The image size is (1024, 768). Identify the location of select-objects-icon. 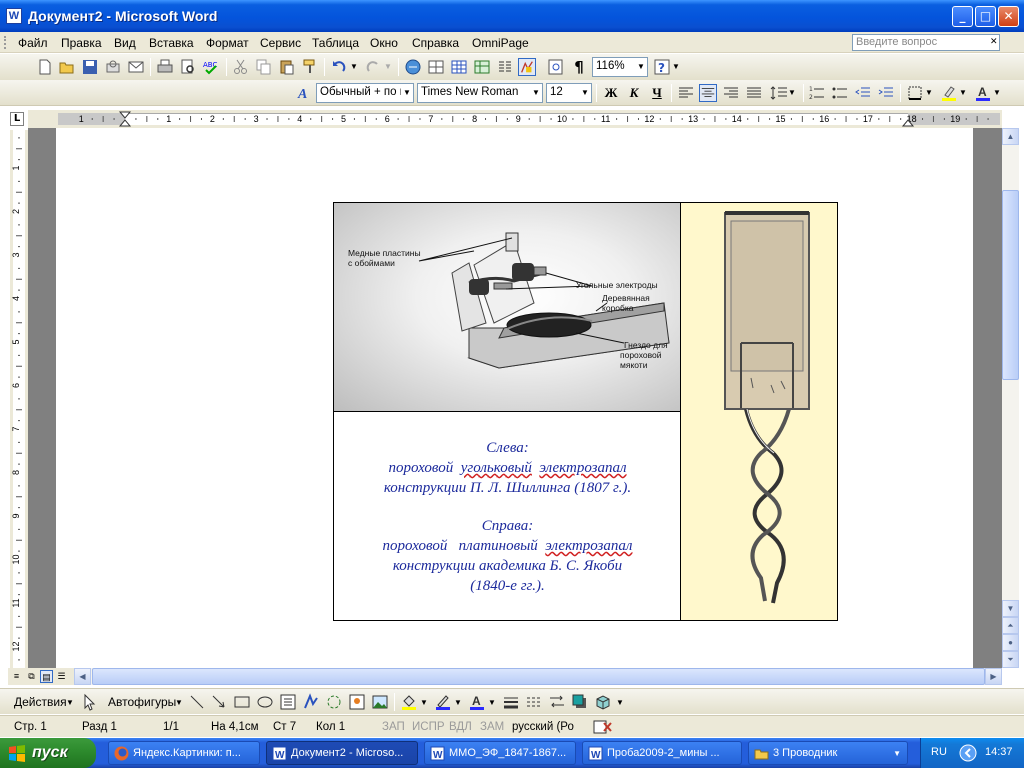
(89, 702).